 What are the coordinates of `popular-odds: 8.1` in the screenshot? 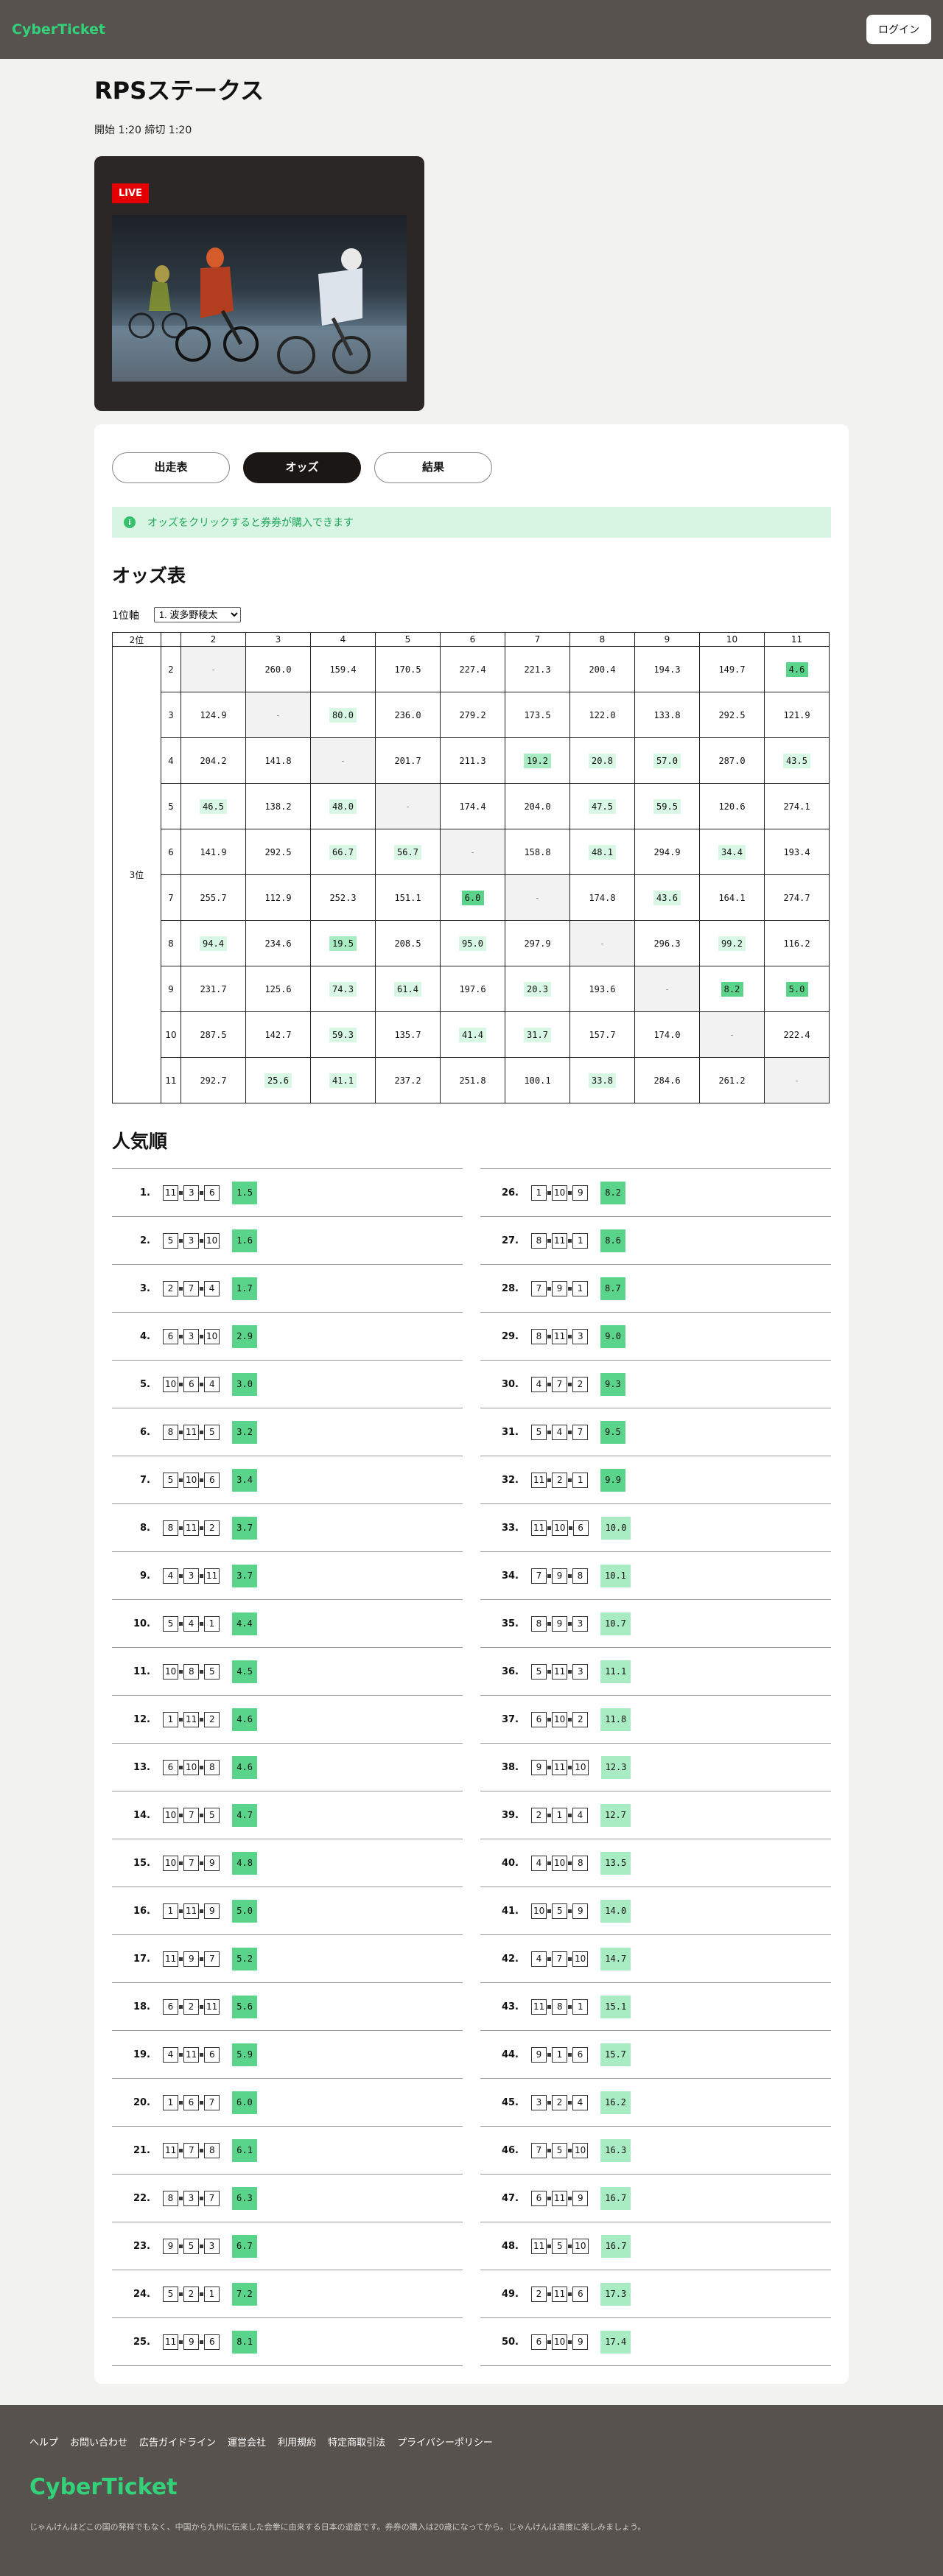 It's located at (244, 2342).